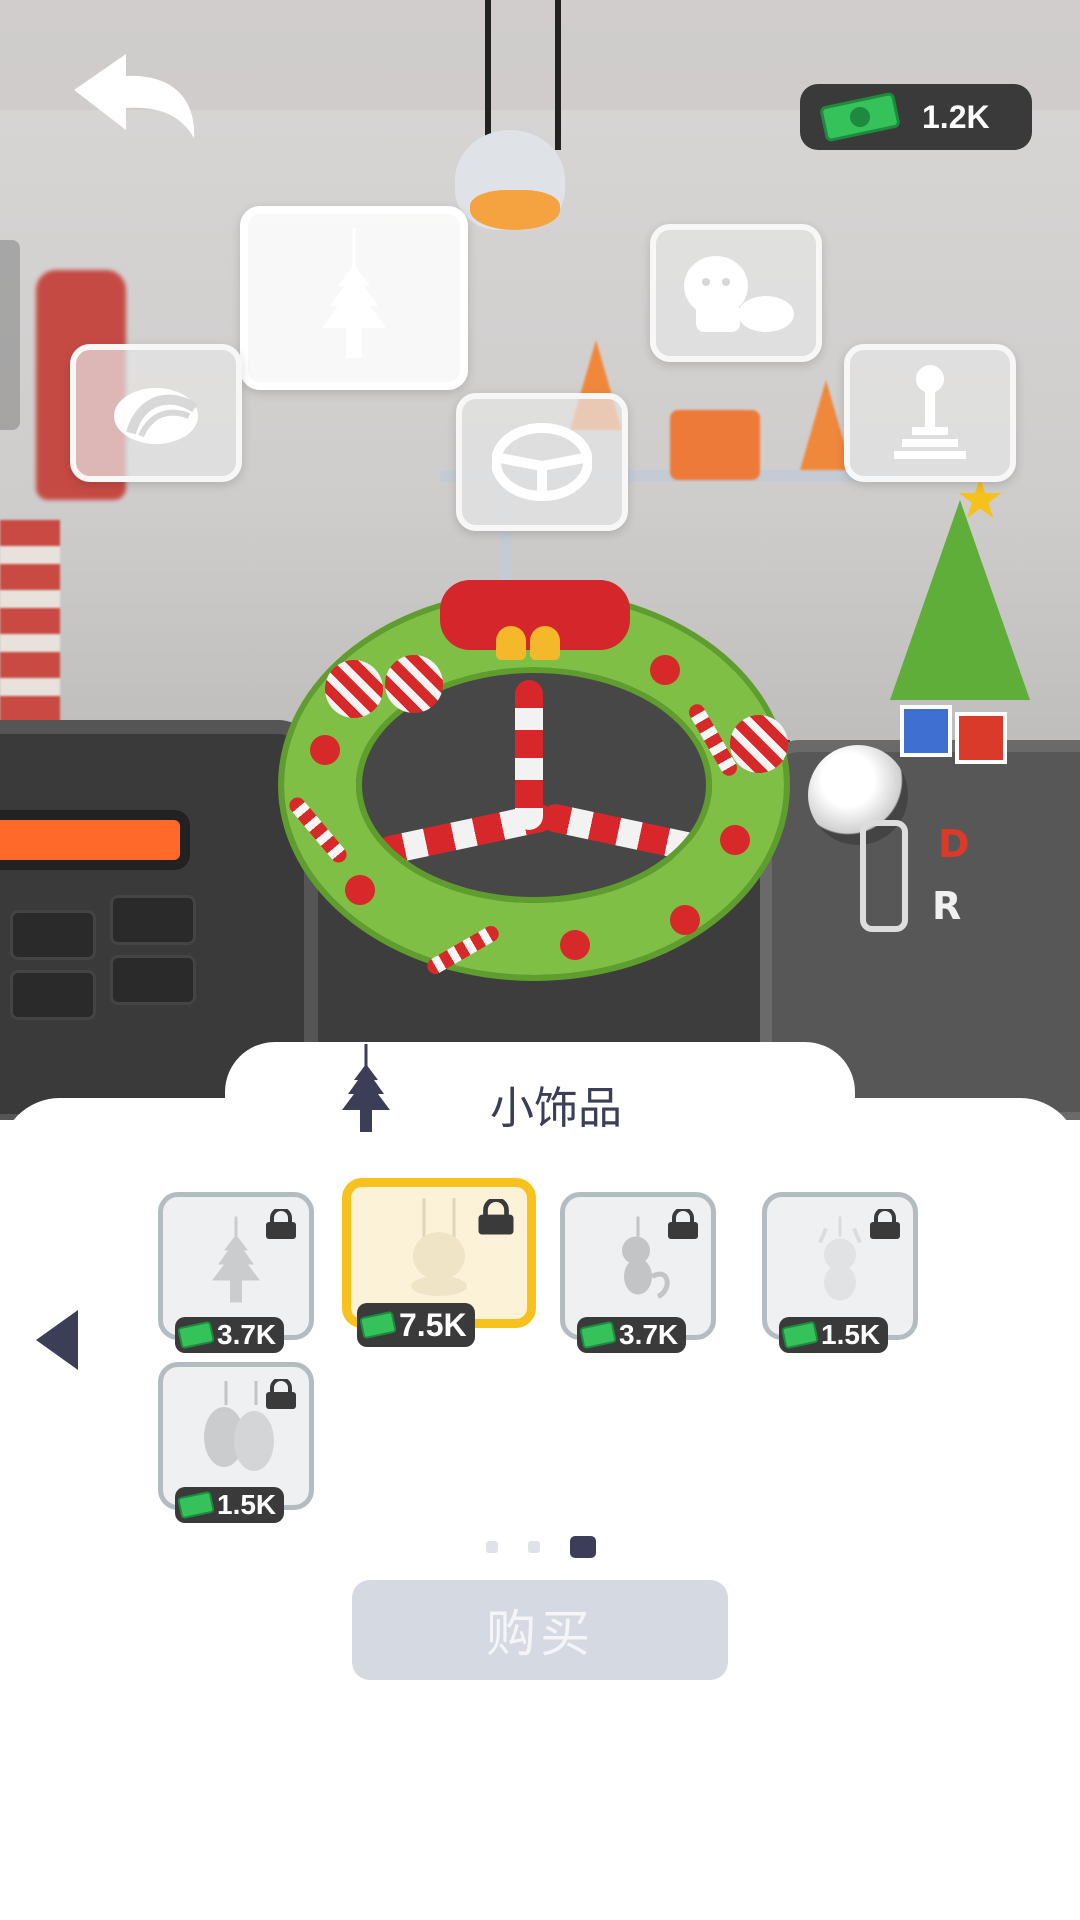  What do you see at coordinates (715, 445) in the screenshot?
I see `orange-box` at bounding box center [715, 445].